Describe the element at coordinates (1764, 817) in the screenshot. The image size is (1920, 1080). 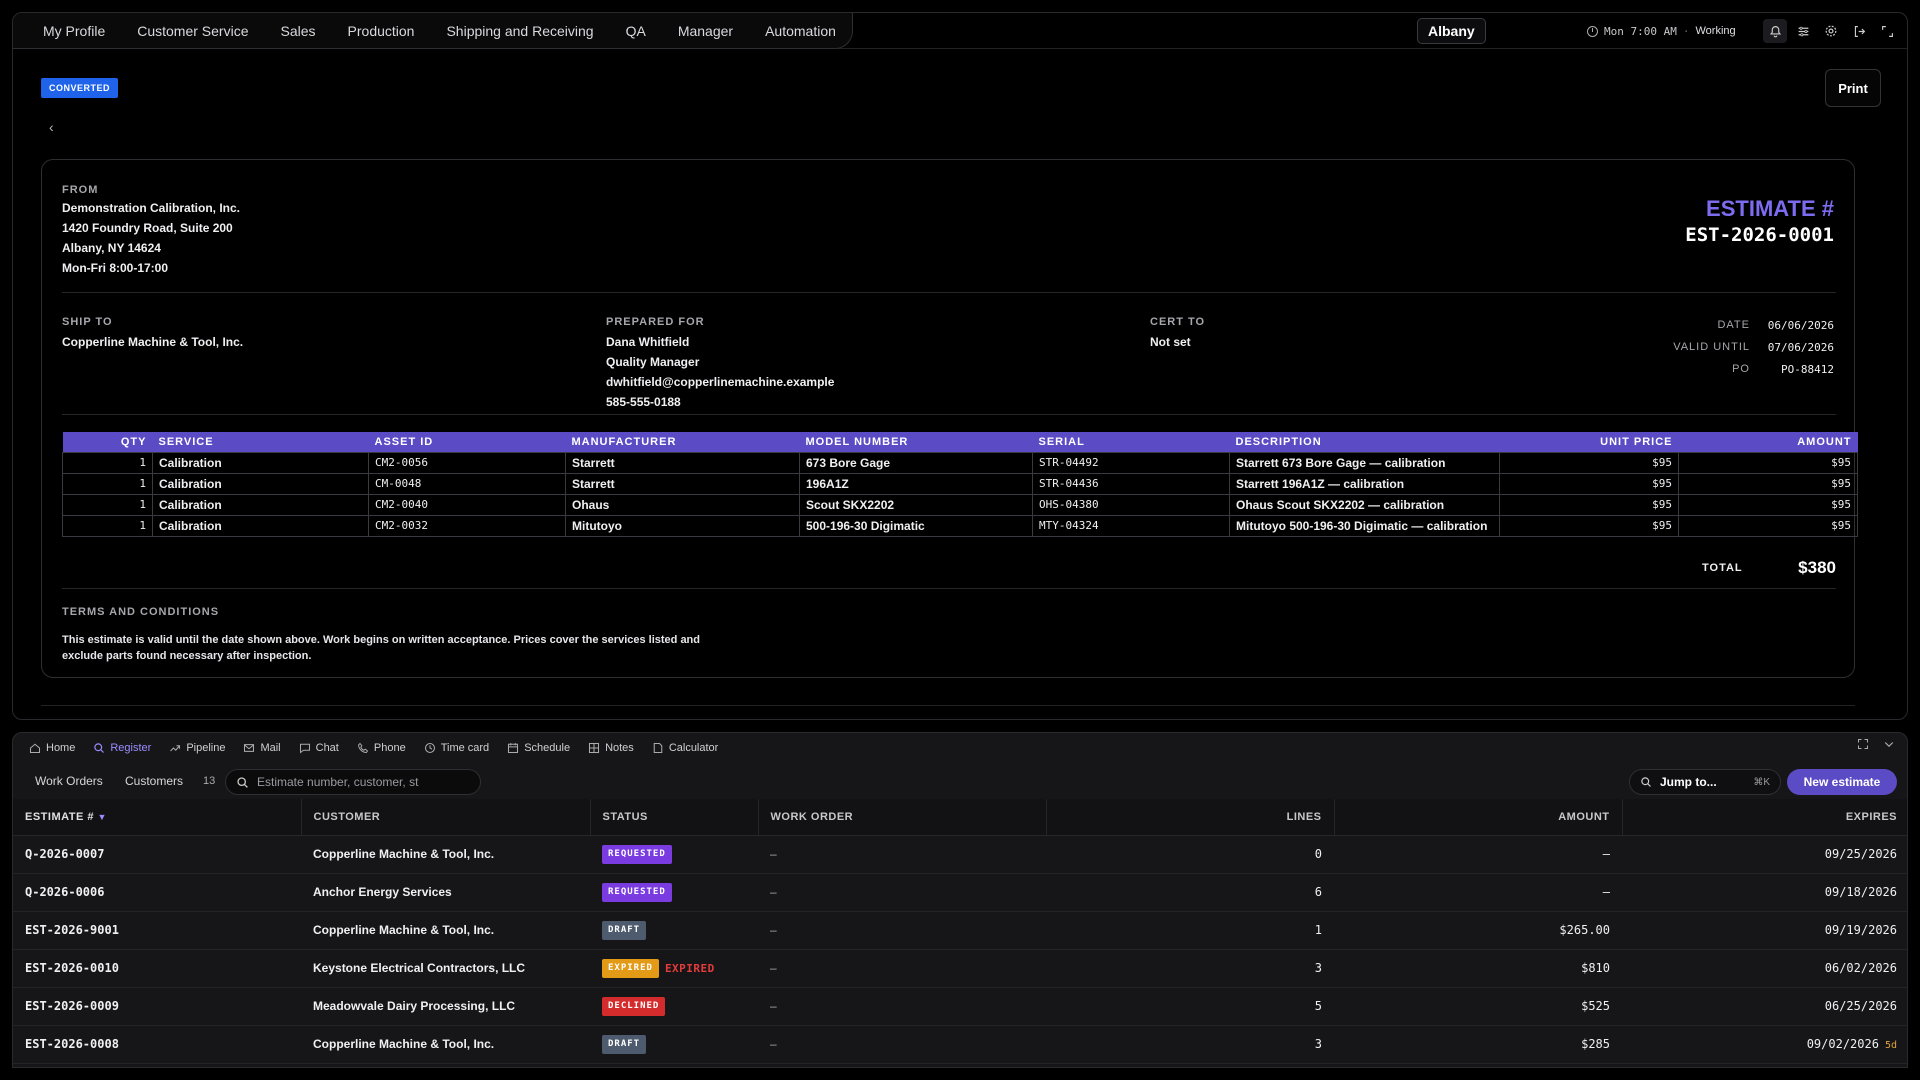
I see `column-expires: EXPIRES` at that location.